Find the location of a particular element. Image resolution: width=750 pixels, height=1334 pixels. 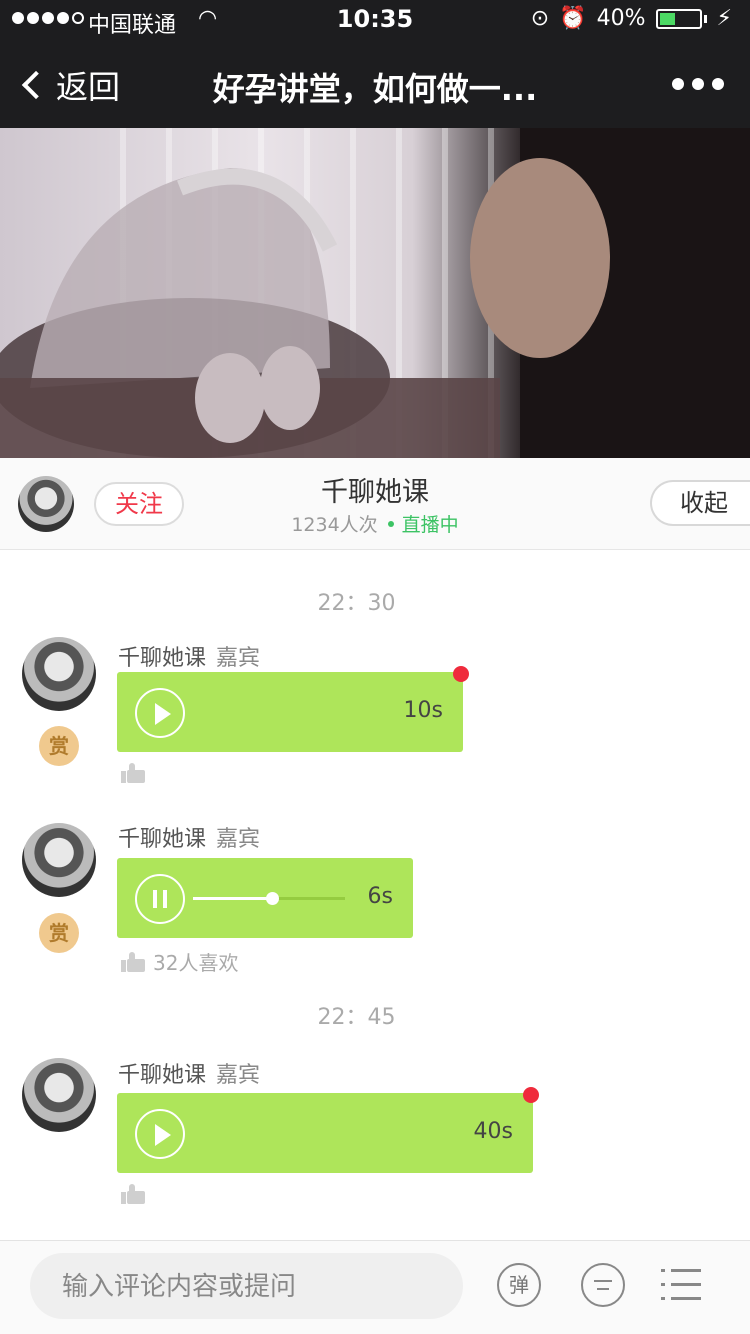

like-button: 32人喜欢 is located at coordinates (179, 961).